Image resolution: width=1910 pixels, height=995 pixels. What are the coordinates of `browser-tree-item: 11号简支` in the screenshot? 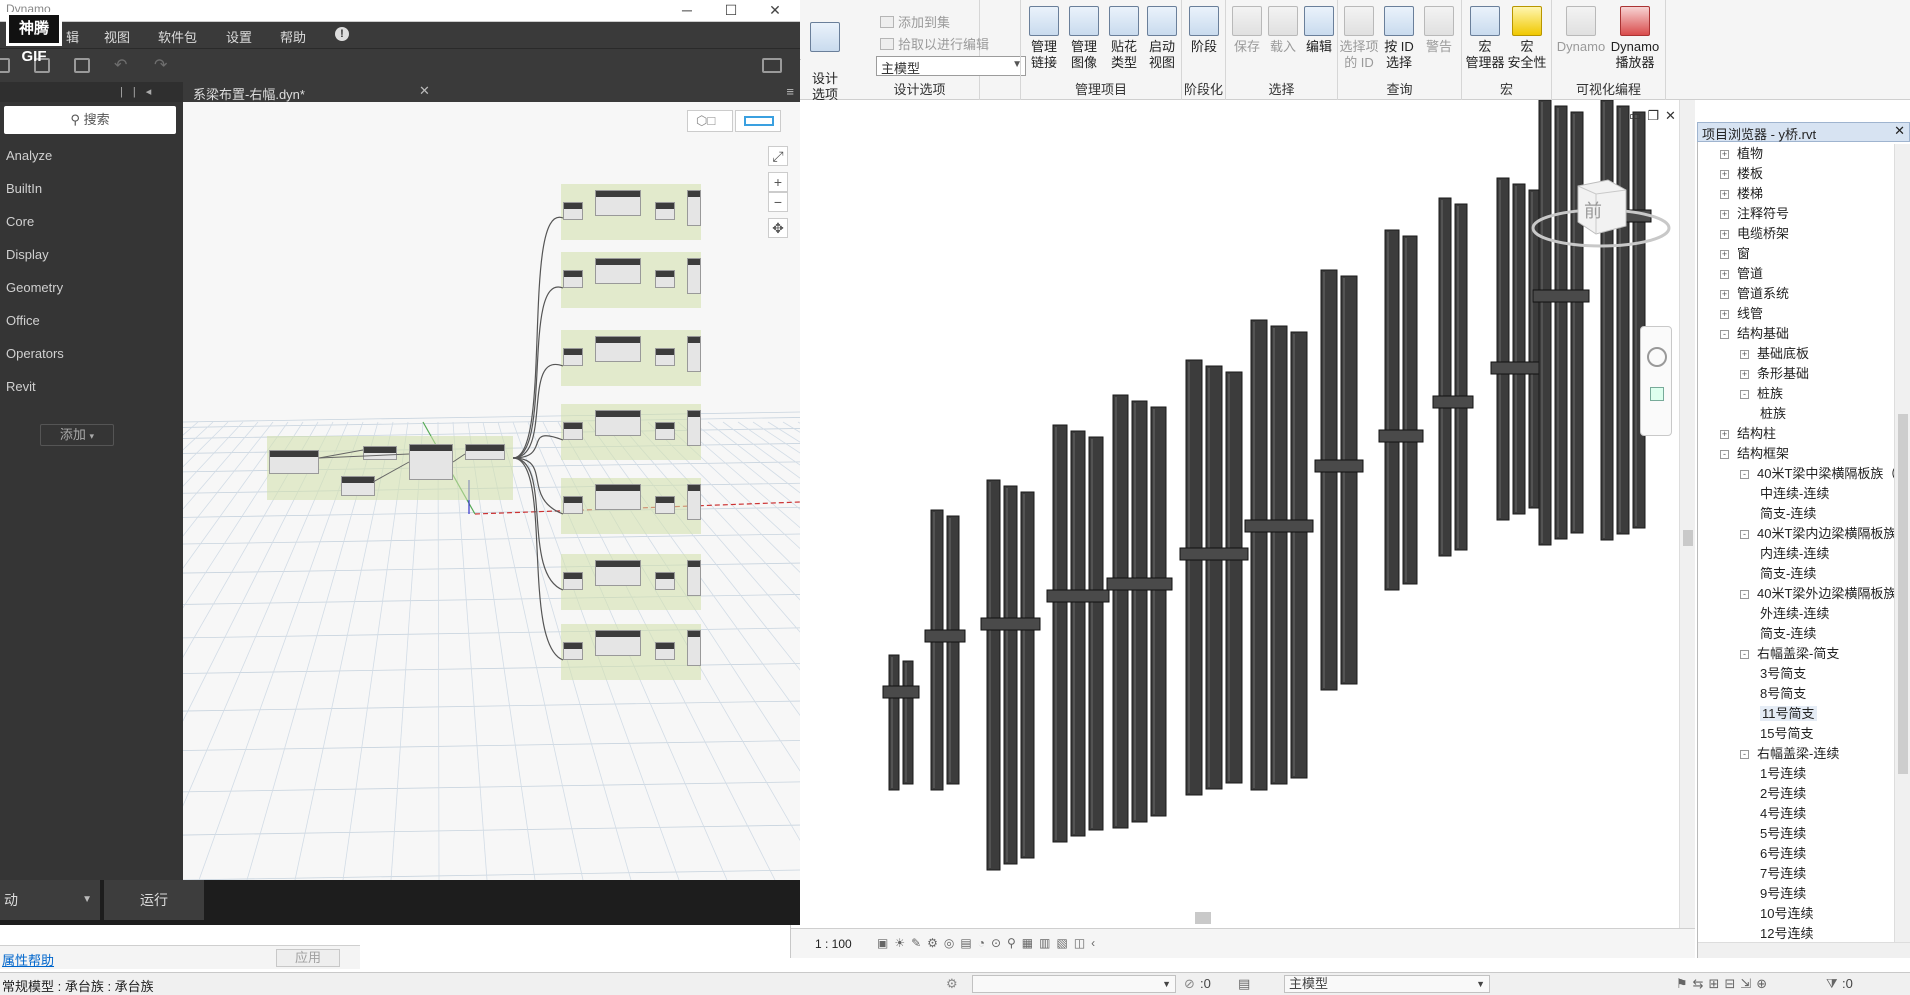 It's located at (1788, 714).